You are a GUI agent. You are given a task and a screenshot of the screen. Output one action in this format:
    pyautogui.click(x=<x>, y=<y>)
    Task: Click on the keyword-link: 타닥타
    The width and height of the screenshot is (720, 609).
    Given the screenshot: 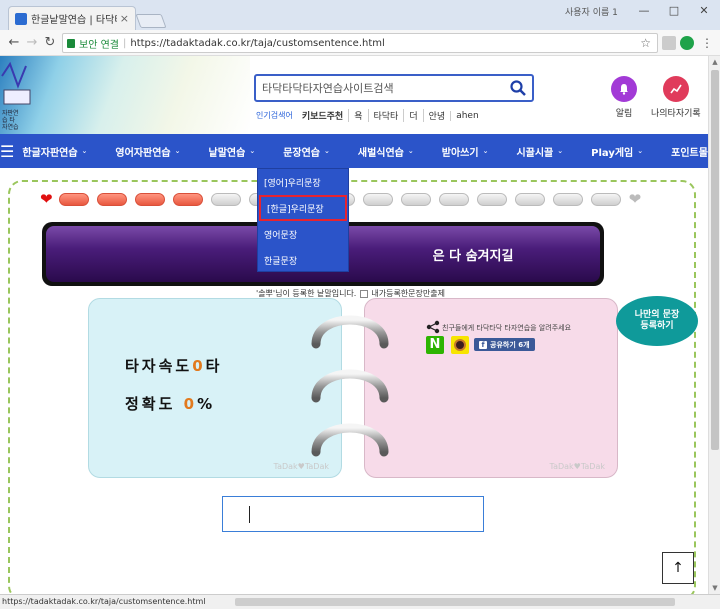 What is the action you would take?
    pyautogui.click(x=385, y=115)
    